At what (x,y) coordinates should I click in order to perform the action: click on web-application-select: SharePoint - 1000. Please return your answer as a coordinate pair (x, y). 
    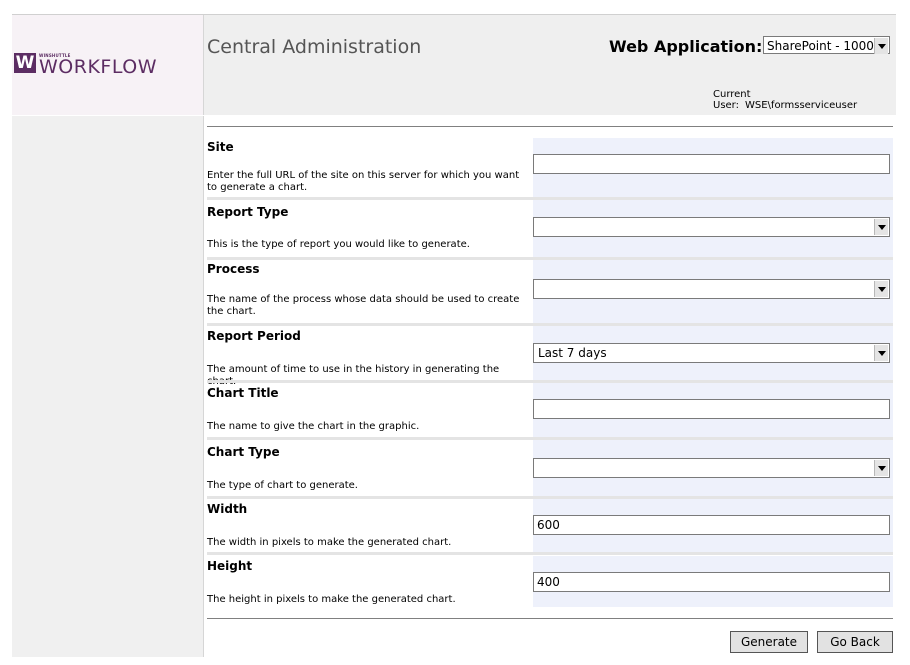
    Looking at the image, I should click on (826, 45).